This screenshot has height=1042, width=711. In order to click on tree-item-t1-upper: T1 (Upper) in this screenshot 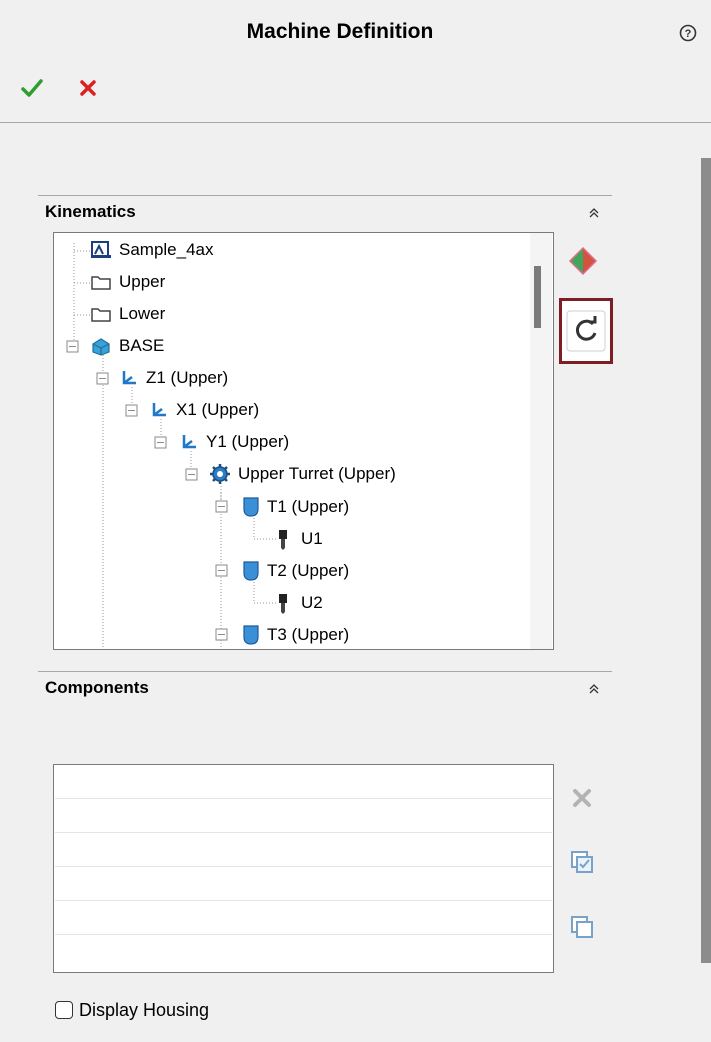, I will do `click(295, 507)`.